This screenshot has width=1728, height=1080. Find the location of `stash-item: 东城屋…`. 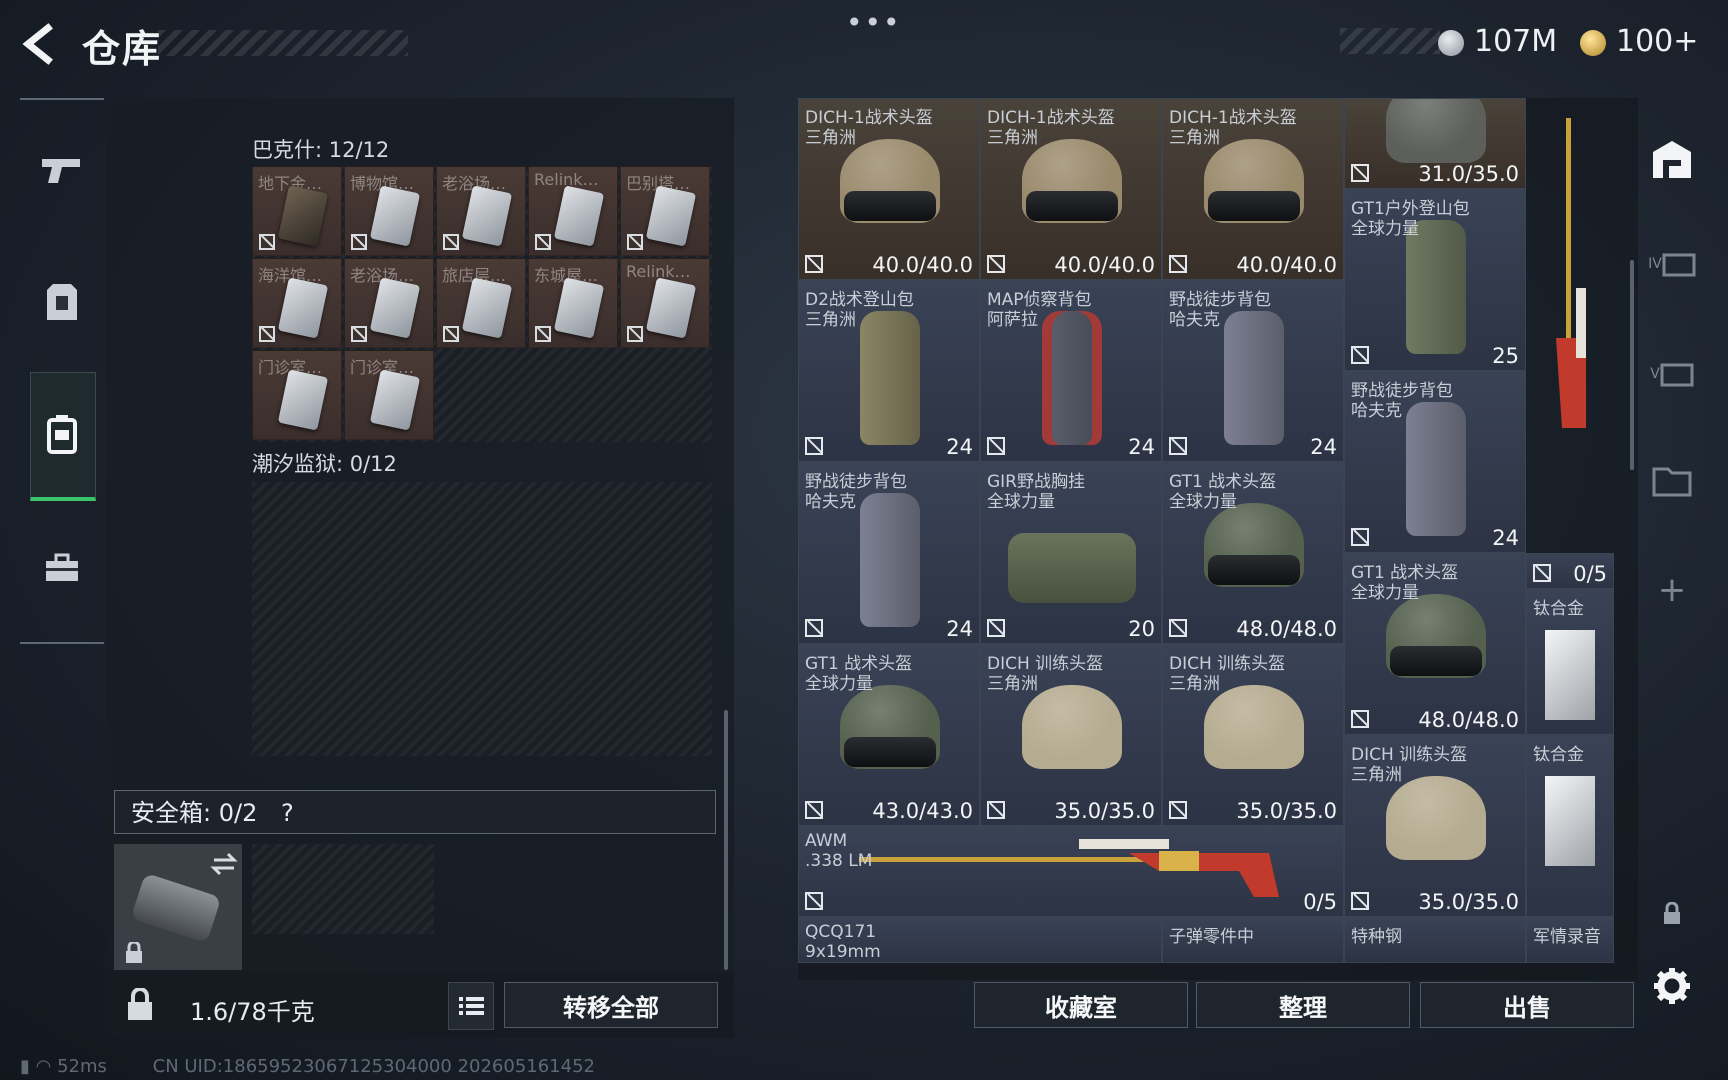

stash-item: 东城屋… is located at coordinates (573, 303).